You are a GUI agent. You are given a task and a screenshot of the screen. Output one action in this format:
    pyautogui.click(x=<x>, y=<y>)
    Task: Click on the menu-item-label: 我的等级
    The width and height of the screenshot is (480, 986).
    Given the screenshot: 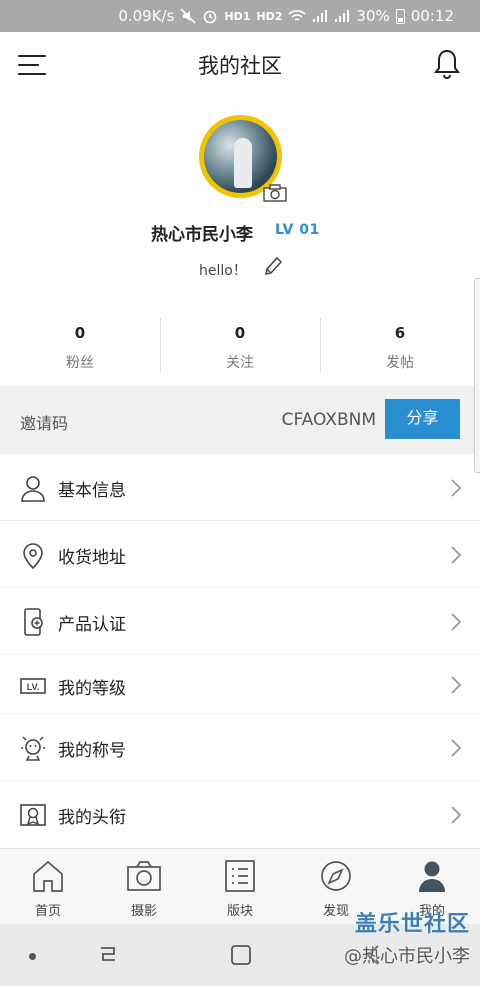 What is the action you would take?
    pyautogui.click(x=92, y=689)
    